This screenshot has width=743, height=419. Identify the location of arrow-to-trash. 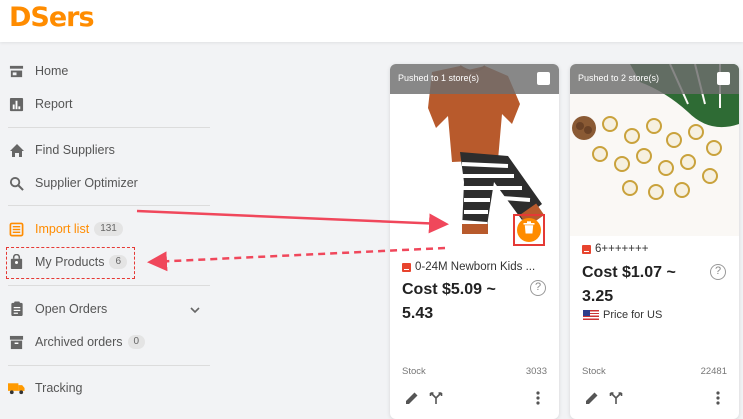
(292, 221).